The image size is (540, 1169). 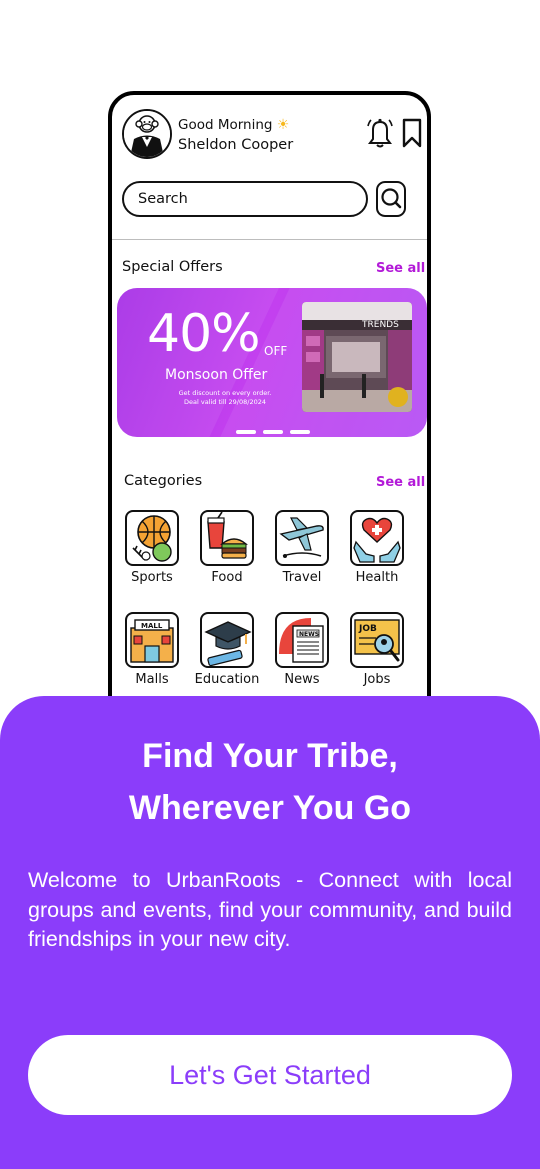 What do you see at coordinates (172, 267) in the screenshot?
I see `special-offers-title: Special Offers` at bounding box center [172, 267].